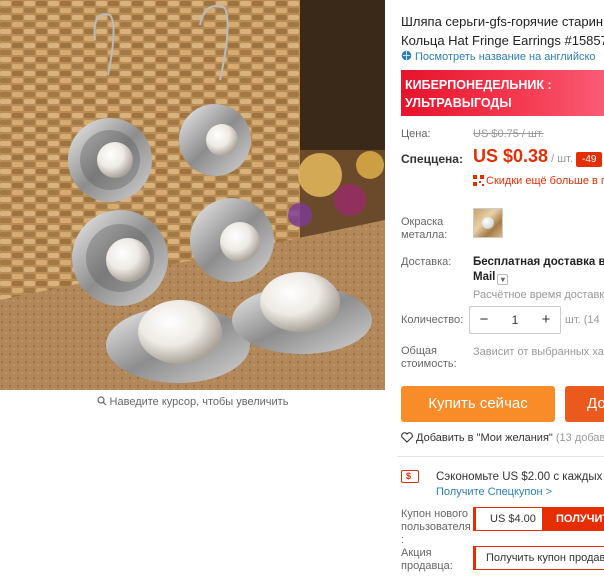  Describe the element at coordinates (484, 320) in the screenshot. I see `quantity-decrease-button: −` at that location.